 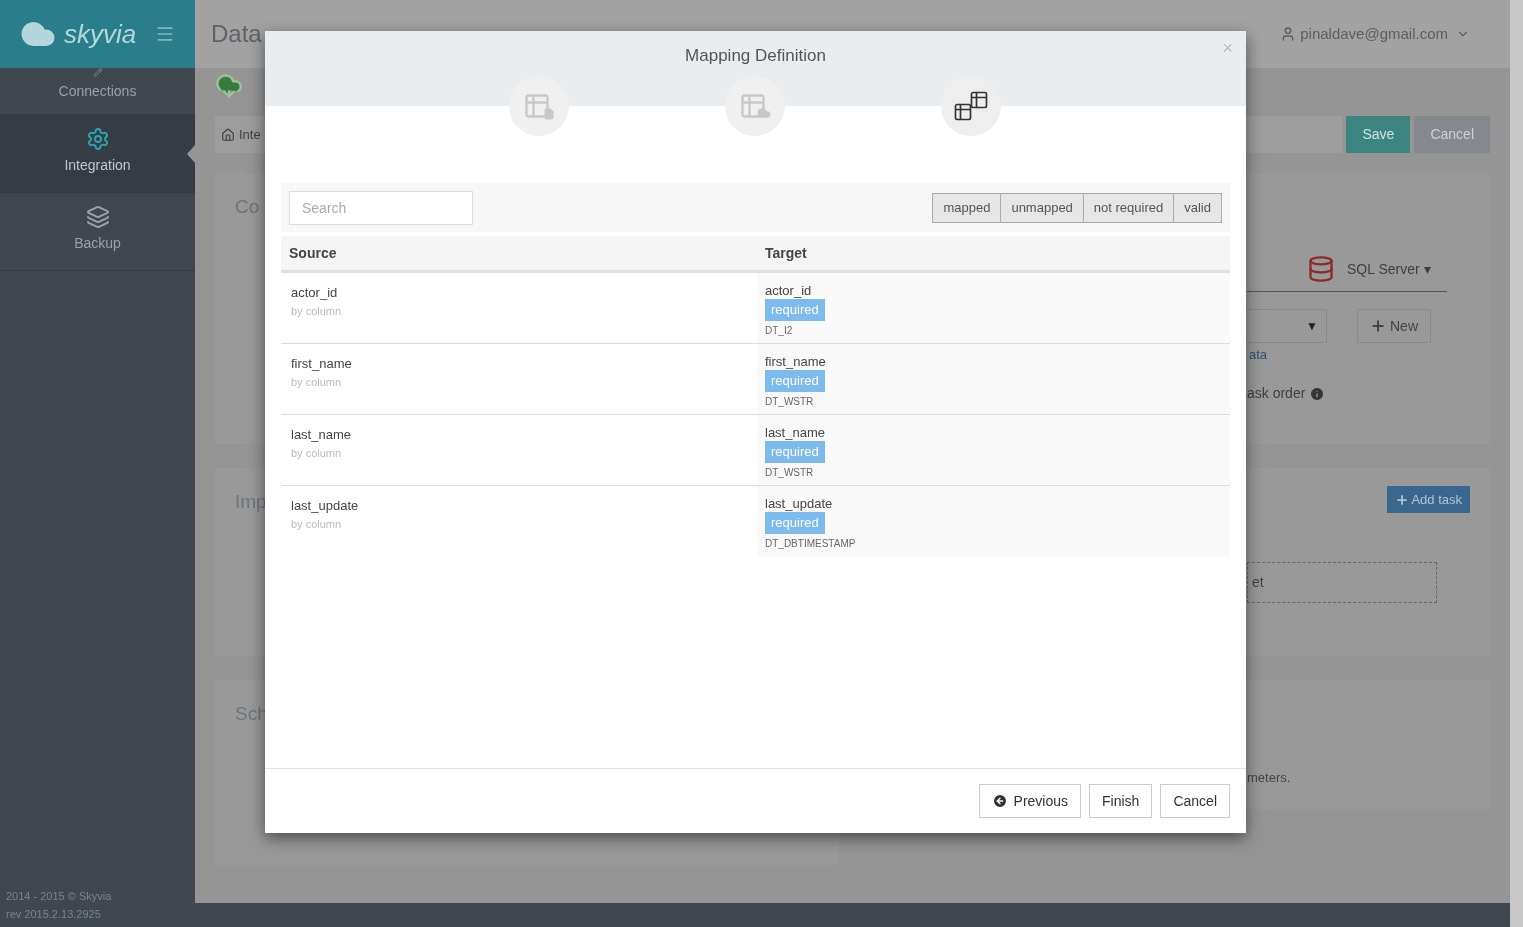 I want to click on page-title: Data, so click(x=236, y=34).